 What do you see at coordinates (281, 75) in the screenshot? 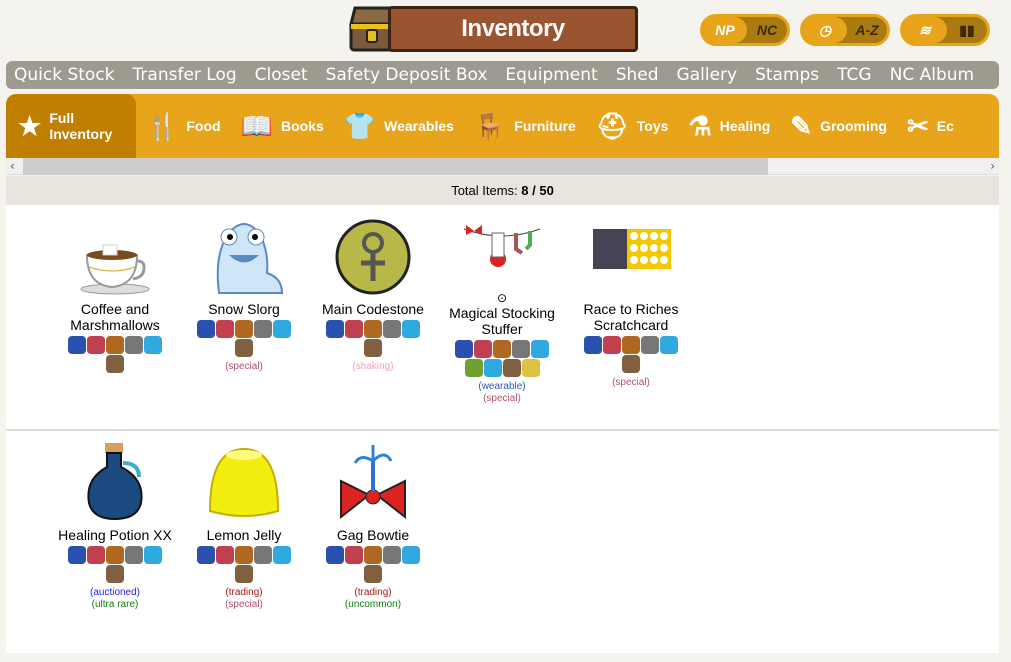
I see `nav-closet: Closet` at bounding box center [281, 75].